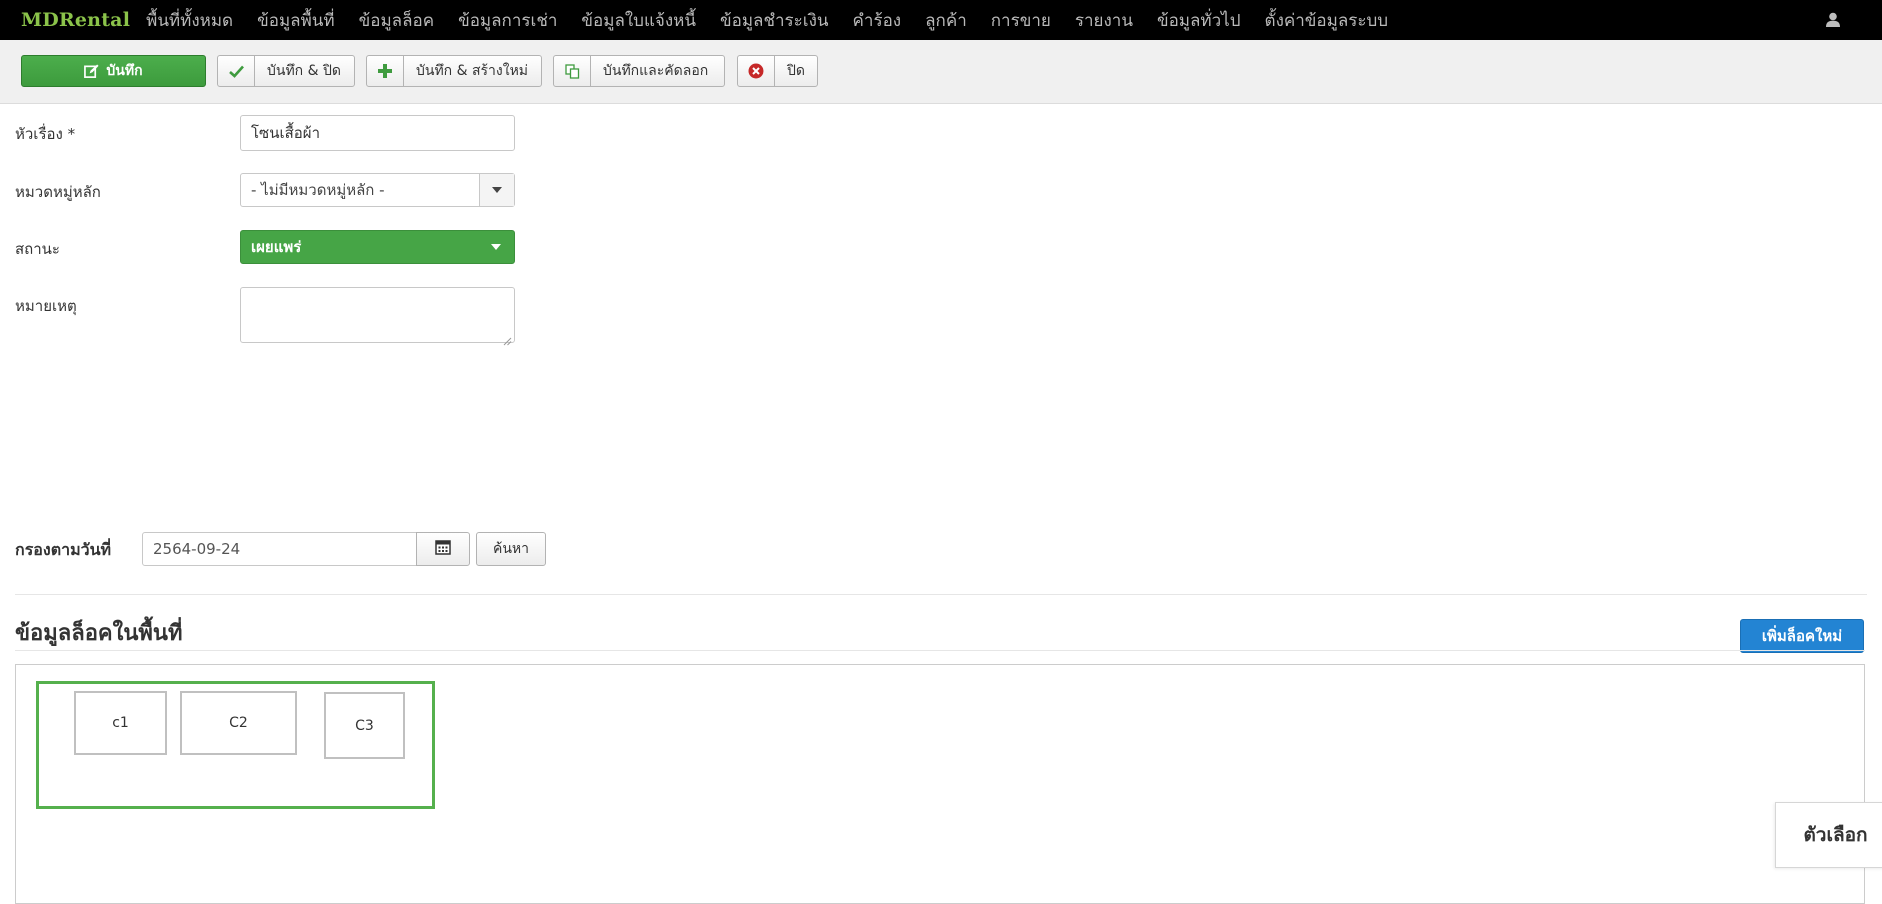 The image size is (1882, 904). What do you see at coordinates (75, 20) in the screenshot?
I see `brand-logo: MDRental` at bounding box center [75, 20].